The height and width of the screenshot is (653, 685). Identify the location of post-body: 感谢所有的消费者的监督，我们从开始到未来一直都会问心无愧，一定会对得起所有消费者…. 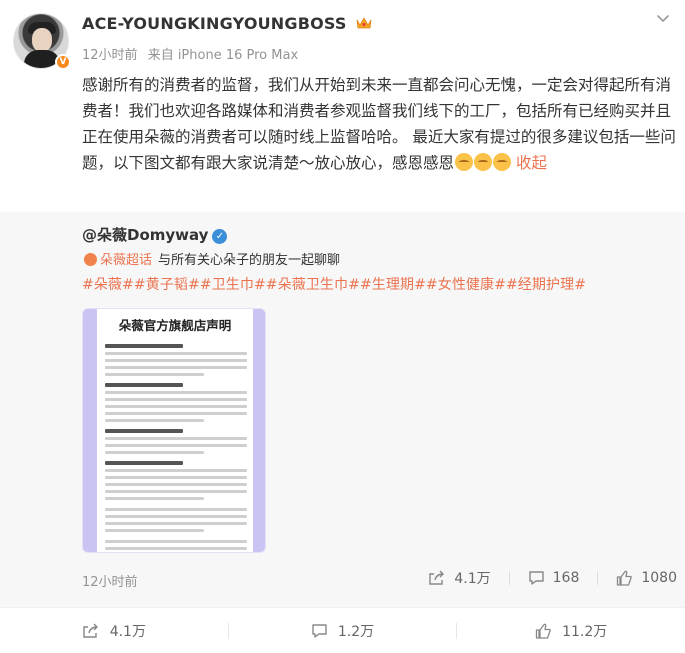
(379, 124).